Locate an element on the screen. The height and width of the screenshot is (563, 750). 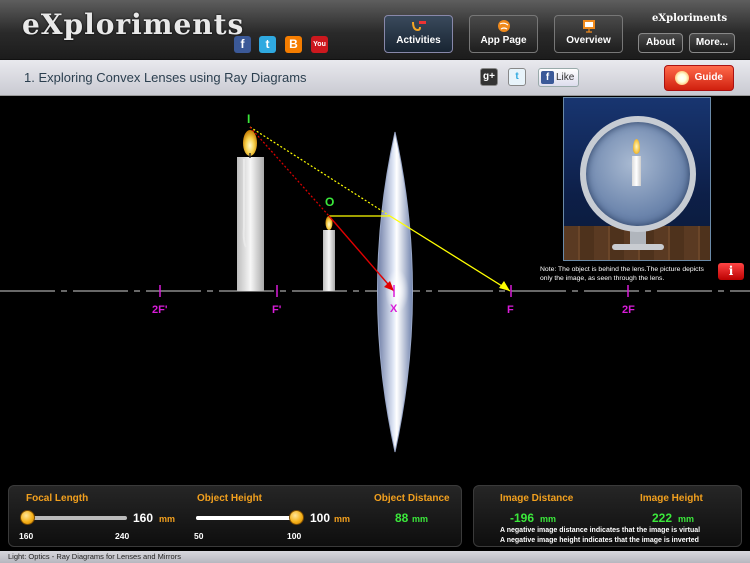
info-button: i is located at coordinates (731, 271).